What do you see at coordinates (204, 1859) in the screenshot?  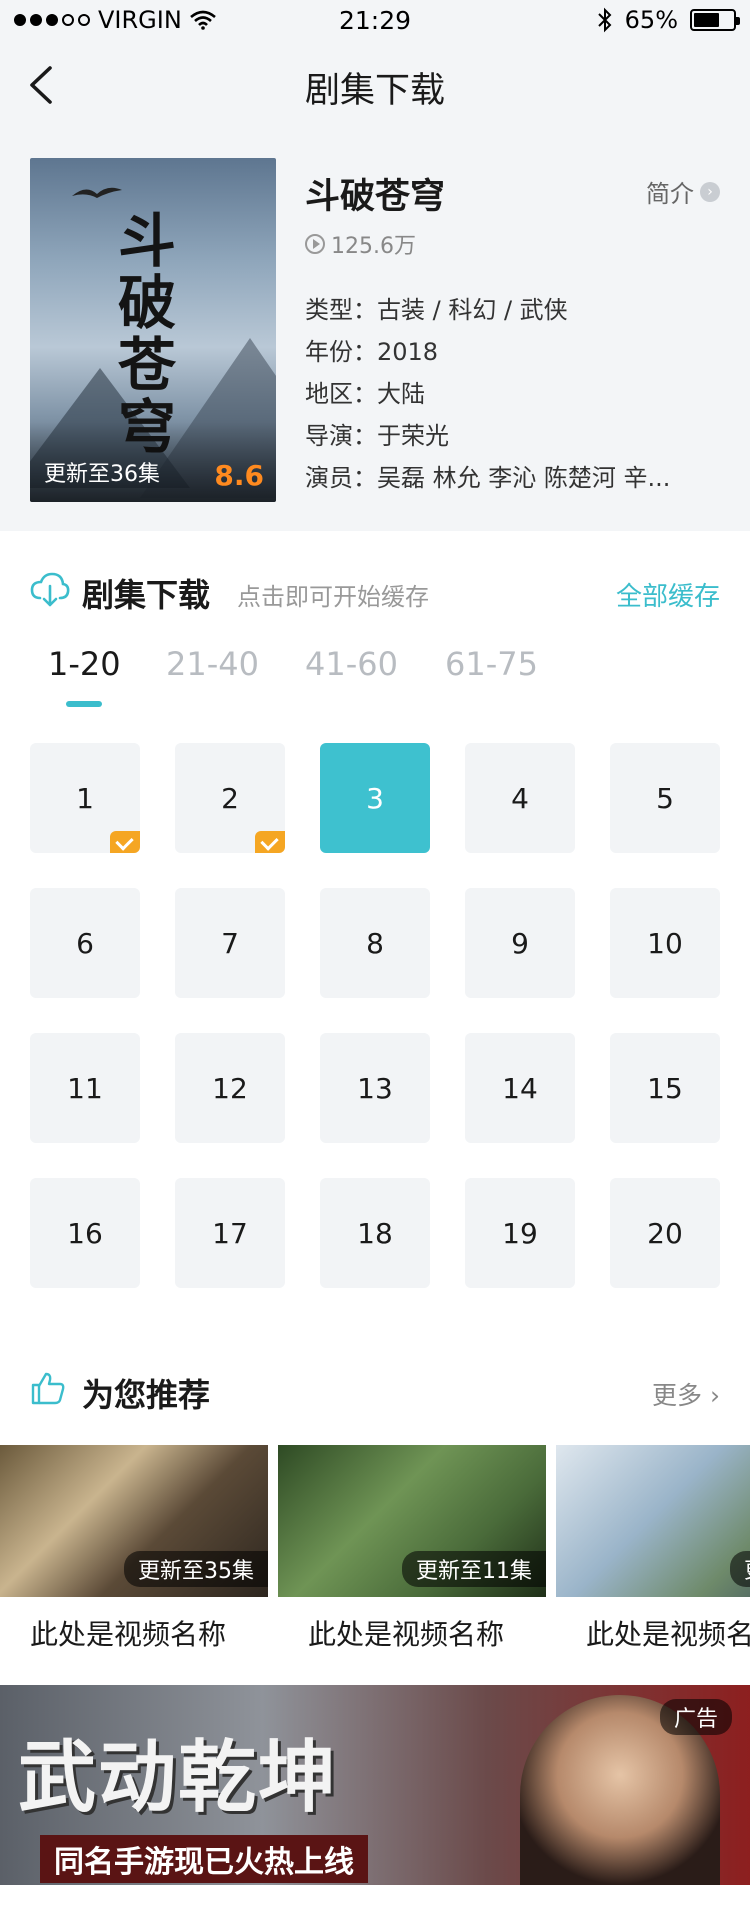 I see `ad-subtitle: 同名手游现已火热上线` at bounding box center [204, 1859].